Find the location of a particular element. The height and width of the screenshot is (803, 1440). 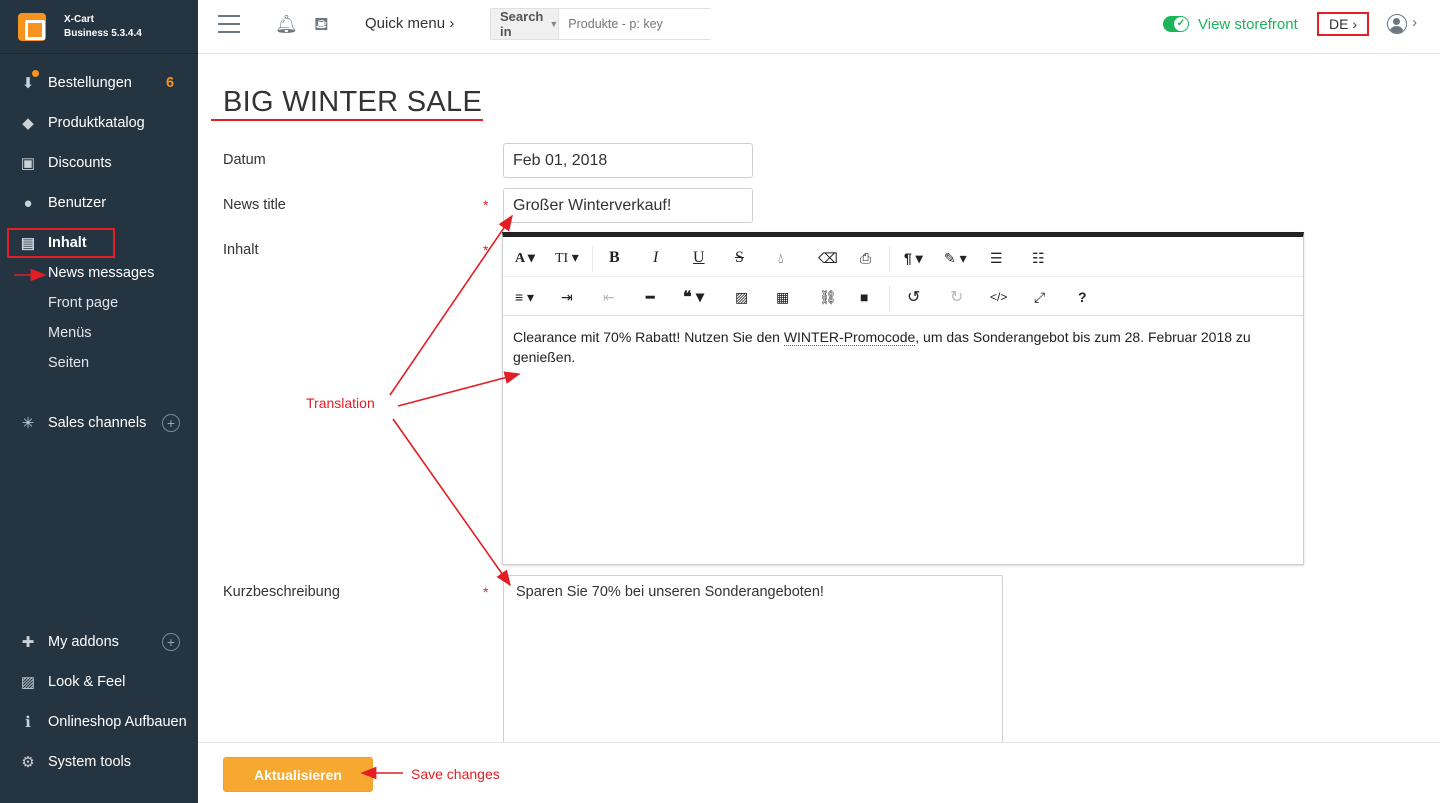

bold-icon: B is located at coordinates (614, 258).